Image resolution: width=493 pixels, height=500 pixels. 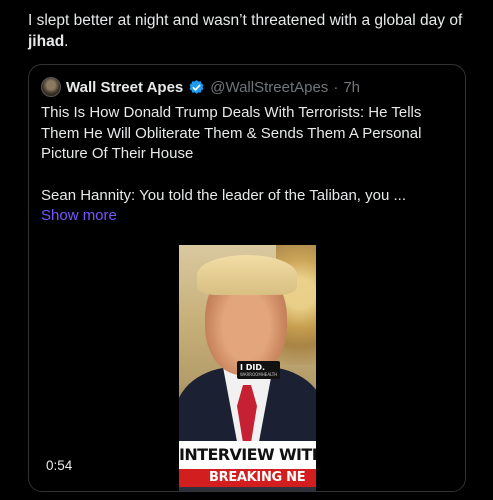 What do you see at coordinates (79, 215) in the screenshot?
I see `show-more-link: Show more` at bounding box center [79, 215].